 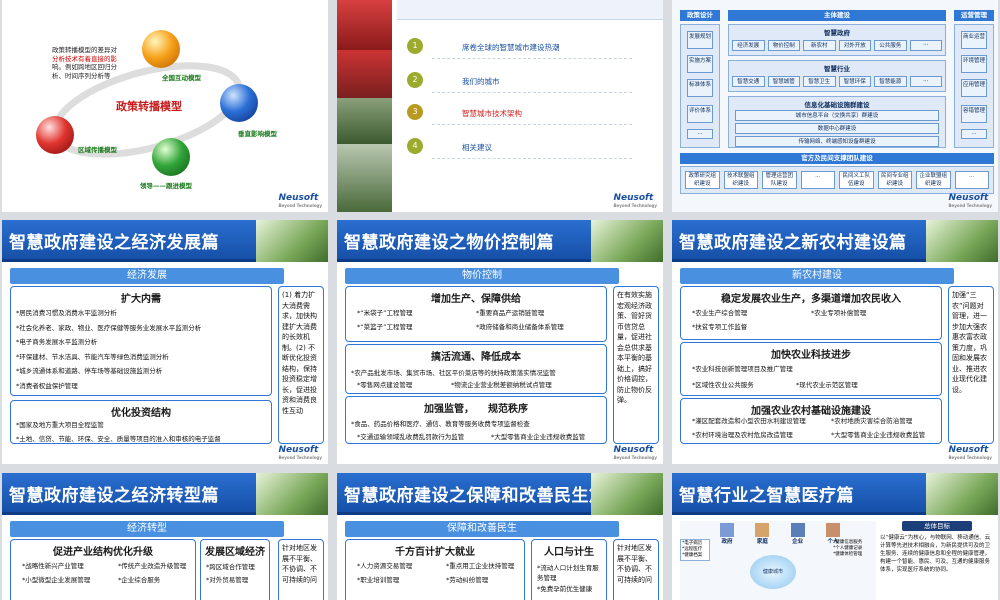 What do you see at coordinates (239, 103) in the screenshot?
I see `blue-ball-icon` at bounding box center [239, 103].